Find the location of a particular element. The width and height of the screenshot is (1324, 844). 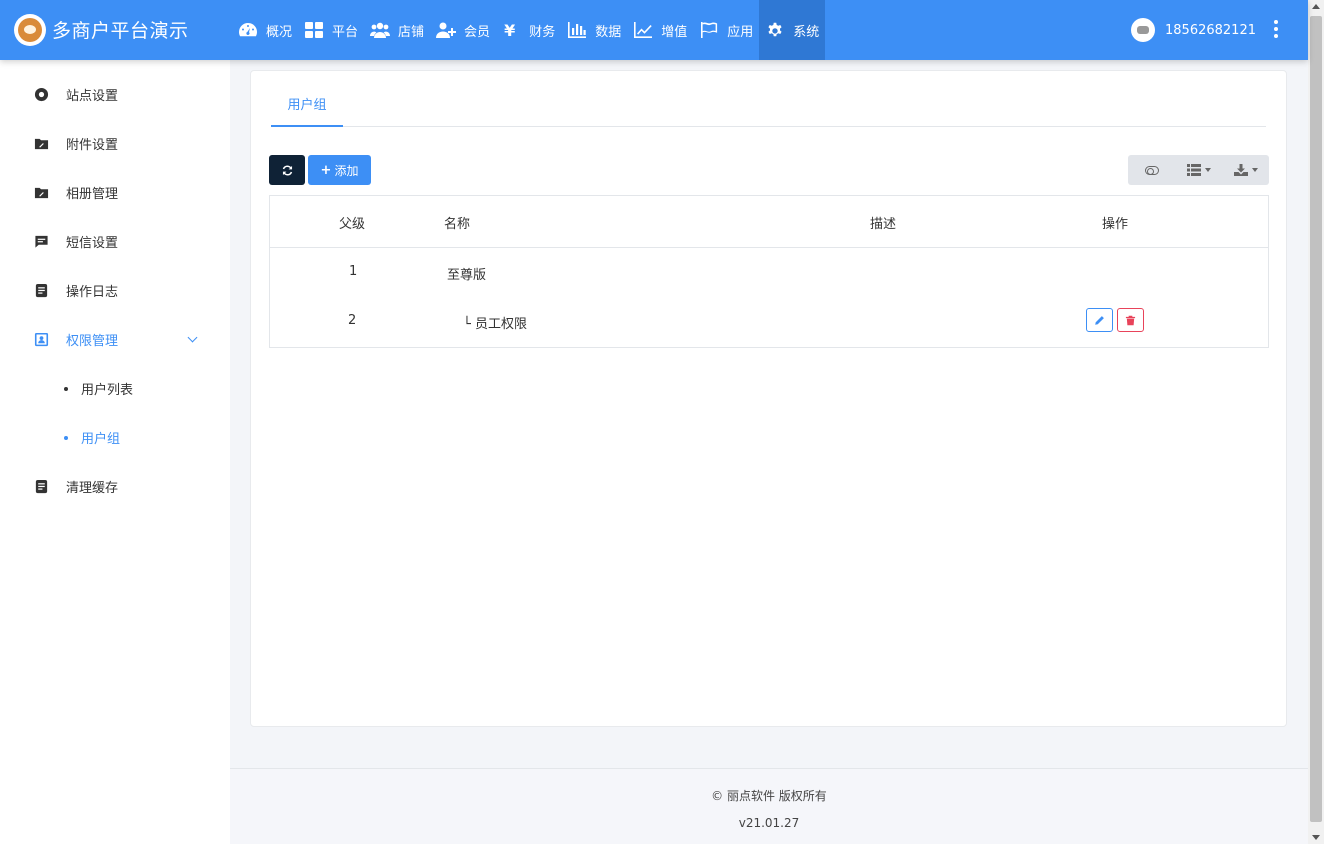

flag-icon is located at coordinates (709, 30).